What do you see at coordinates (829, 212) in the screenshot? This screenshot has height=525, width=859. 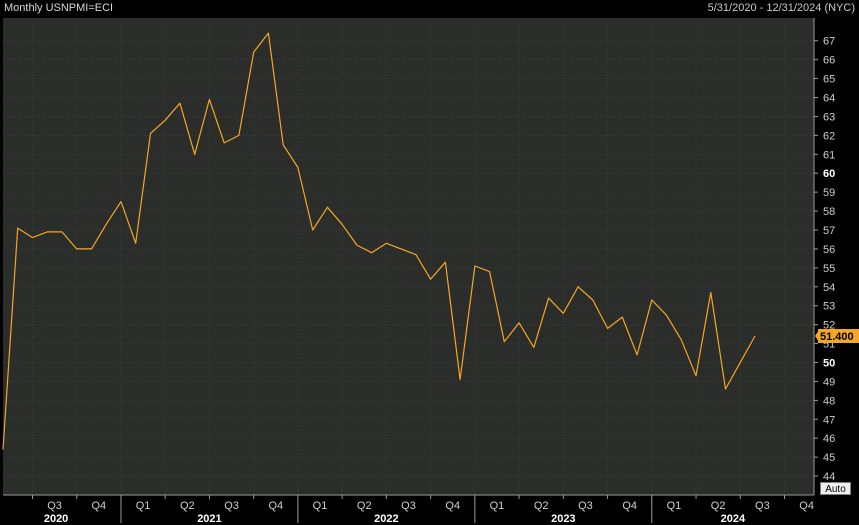 I see `y-tick-label: 58` at bounding box center [829, 212].